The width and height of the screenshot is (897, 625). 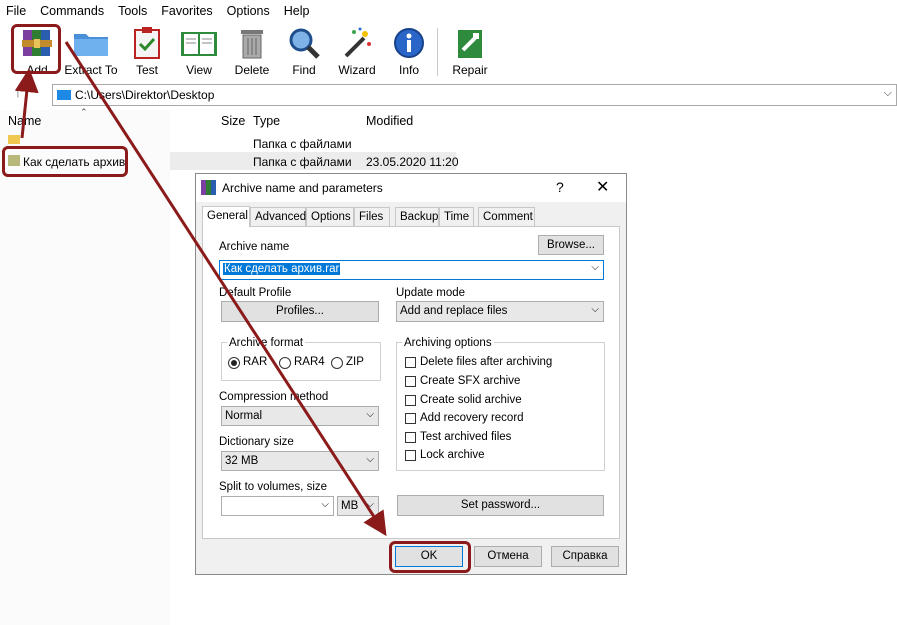 What do you see at coordinates (226, 216) in the screenshot?
I see `tab-general: General` at bounding box center [226, 216].